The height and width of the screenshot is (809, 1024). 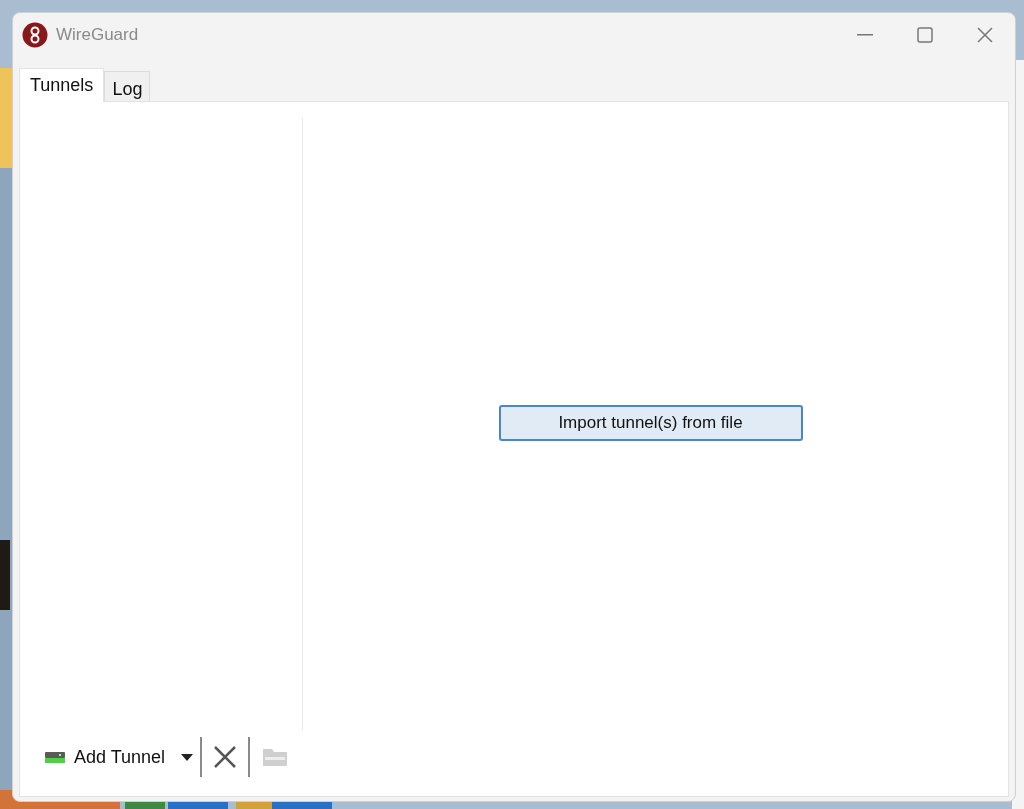 I want to click on maximize-icon, so click(x=925, y=35).